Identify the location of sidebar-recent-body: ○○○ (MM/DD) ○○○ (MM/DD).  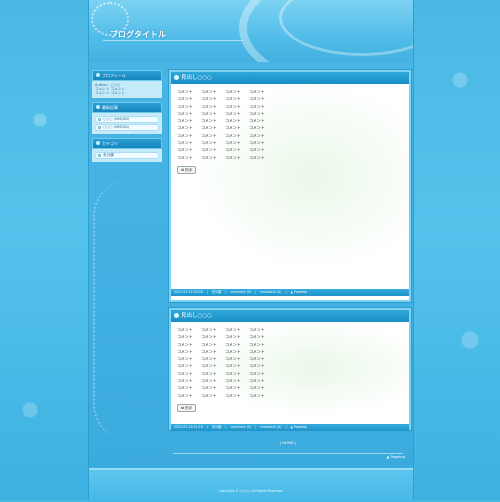
(127, 123).